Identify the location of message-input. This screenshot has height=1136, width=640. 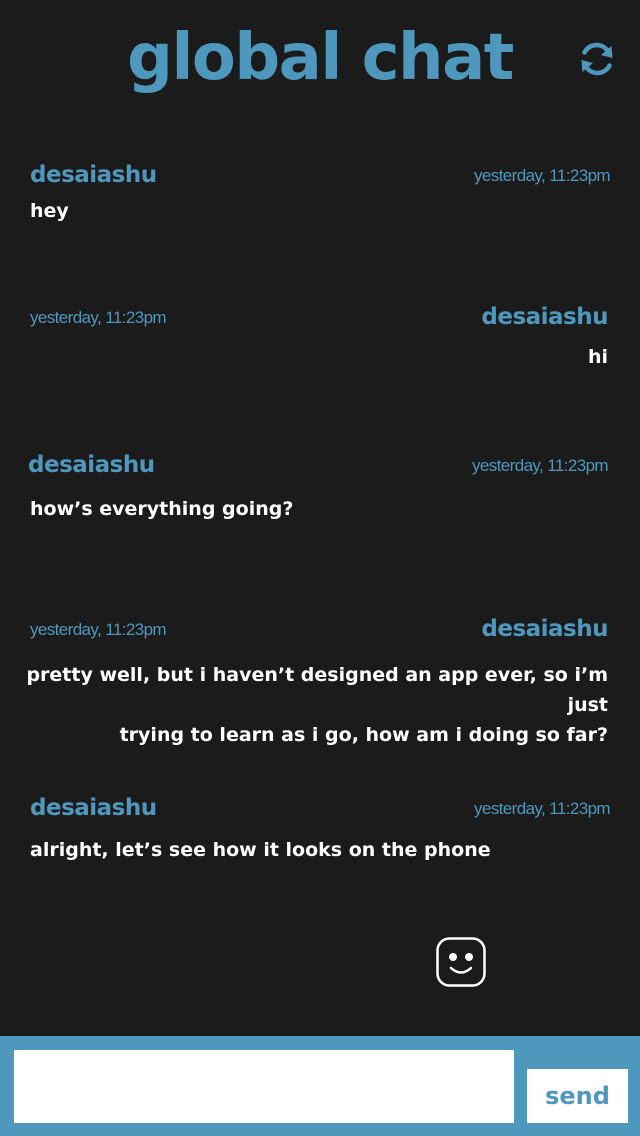
(264, 1086).